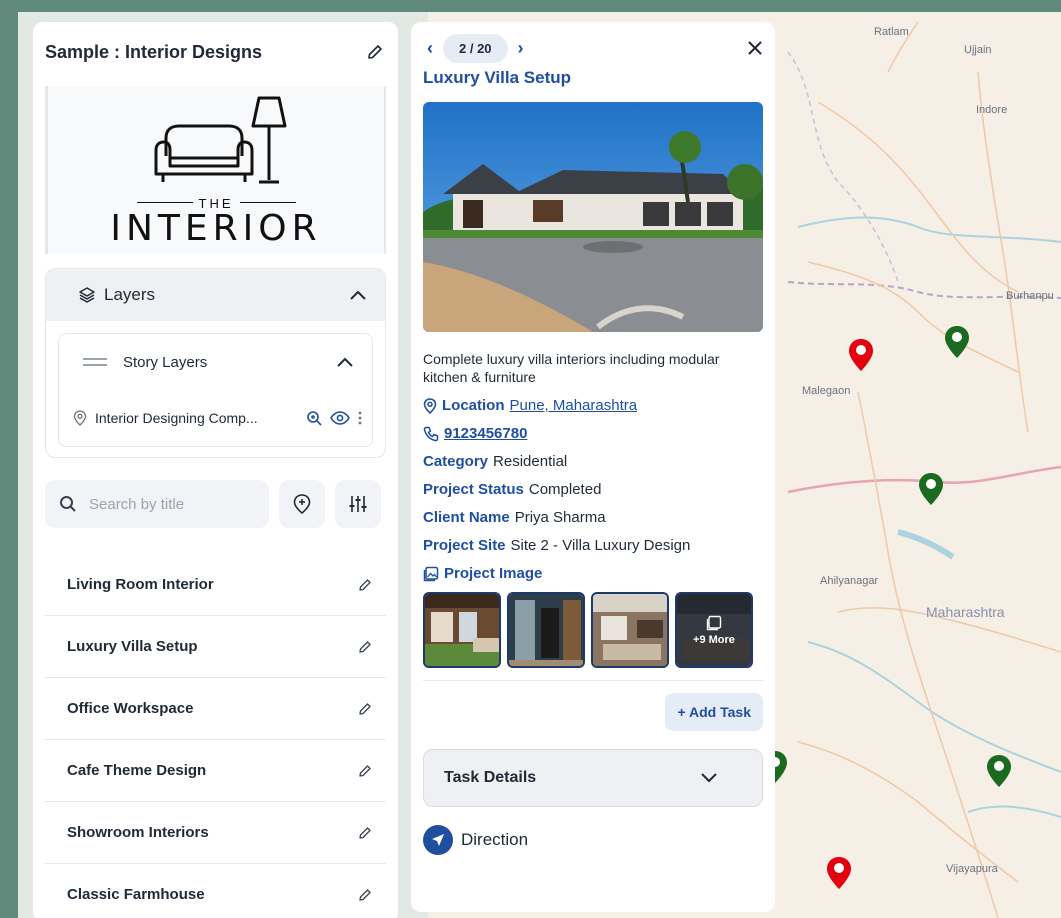 Image resolution: width=1061 pixels, height=918 pixels. What do you see at coordinates (473, 405) in the screenshot?
I see `location-label: Location` at bounding box center [473, 405].